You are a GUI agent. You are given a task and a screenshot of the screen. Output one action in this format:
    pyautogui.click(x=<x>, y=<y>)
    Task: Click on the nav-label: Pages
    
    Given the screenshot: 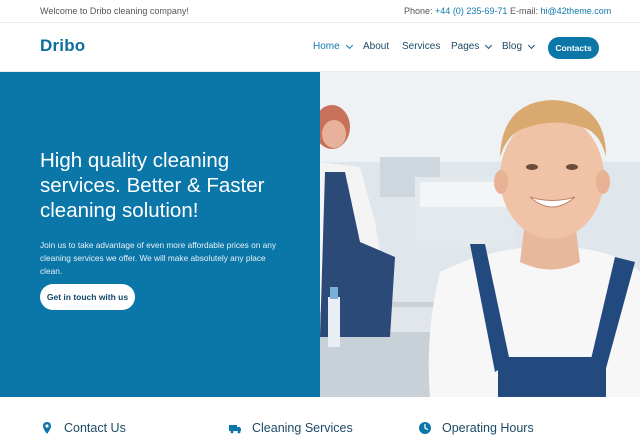 What is the action you would take?
    pyautogui.click(x=465, y=46)
    